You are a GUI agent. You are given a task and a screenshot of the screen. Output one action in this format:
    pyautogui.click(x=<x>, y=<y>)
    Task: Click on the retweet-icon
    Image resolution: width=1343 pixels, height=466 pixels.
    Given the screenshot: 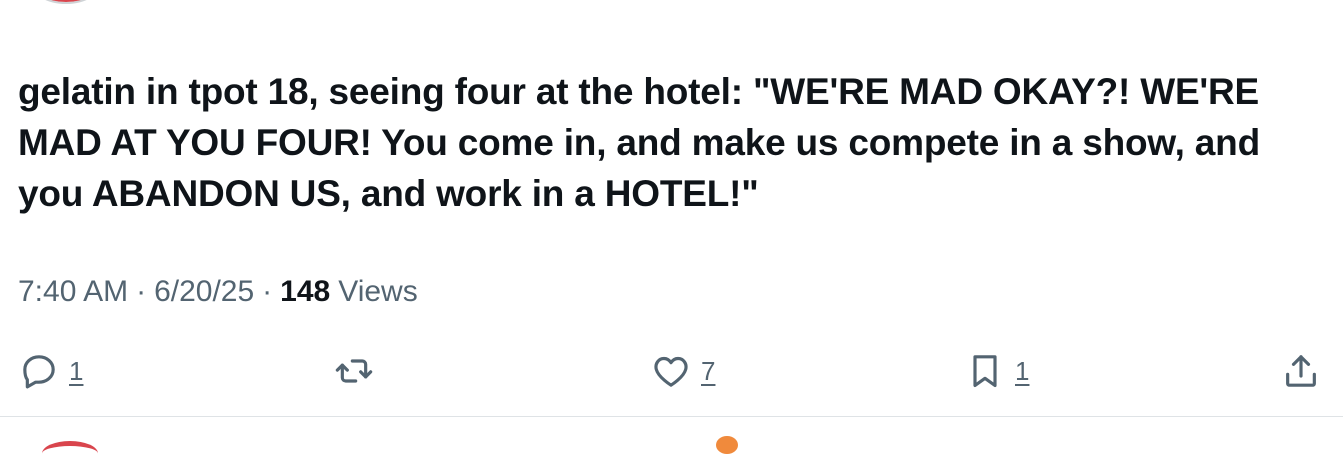 What is the action you would take?
    pyautogui.click(x=354, y=371)
    